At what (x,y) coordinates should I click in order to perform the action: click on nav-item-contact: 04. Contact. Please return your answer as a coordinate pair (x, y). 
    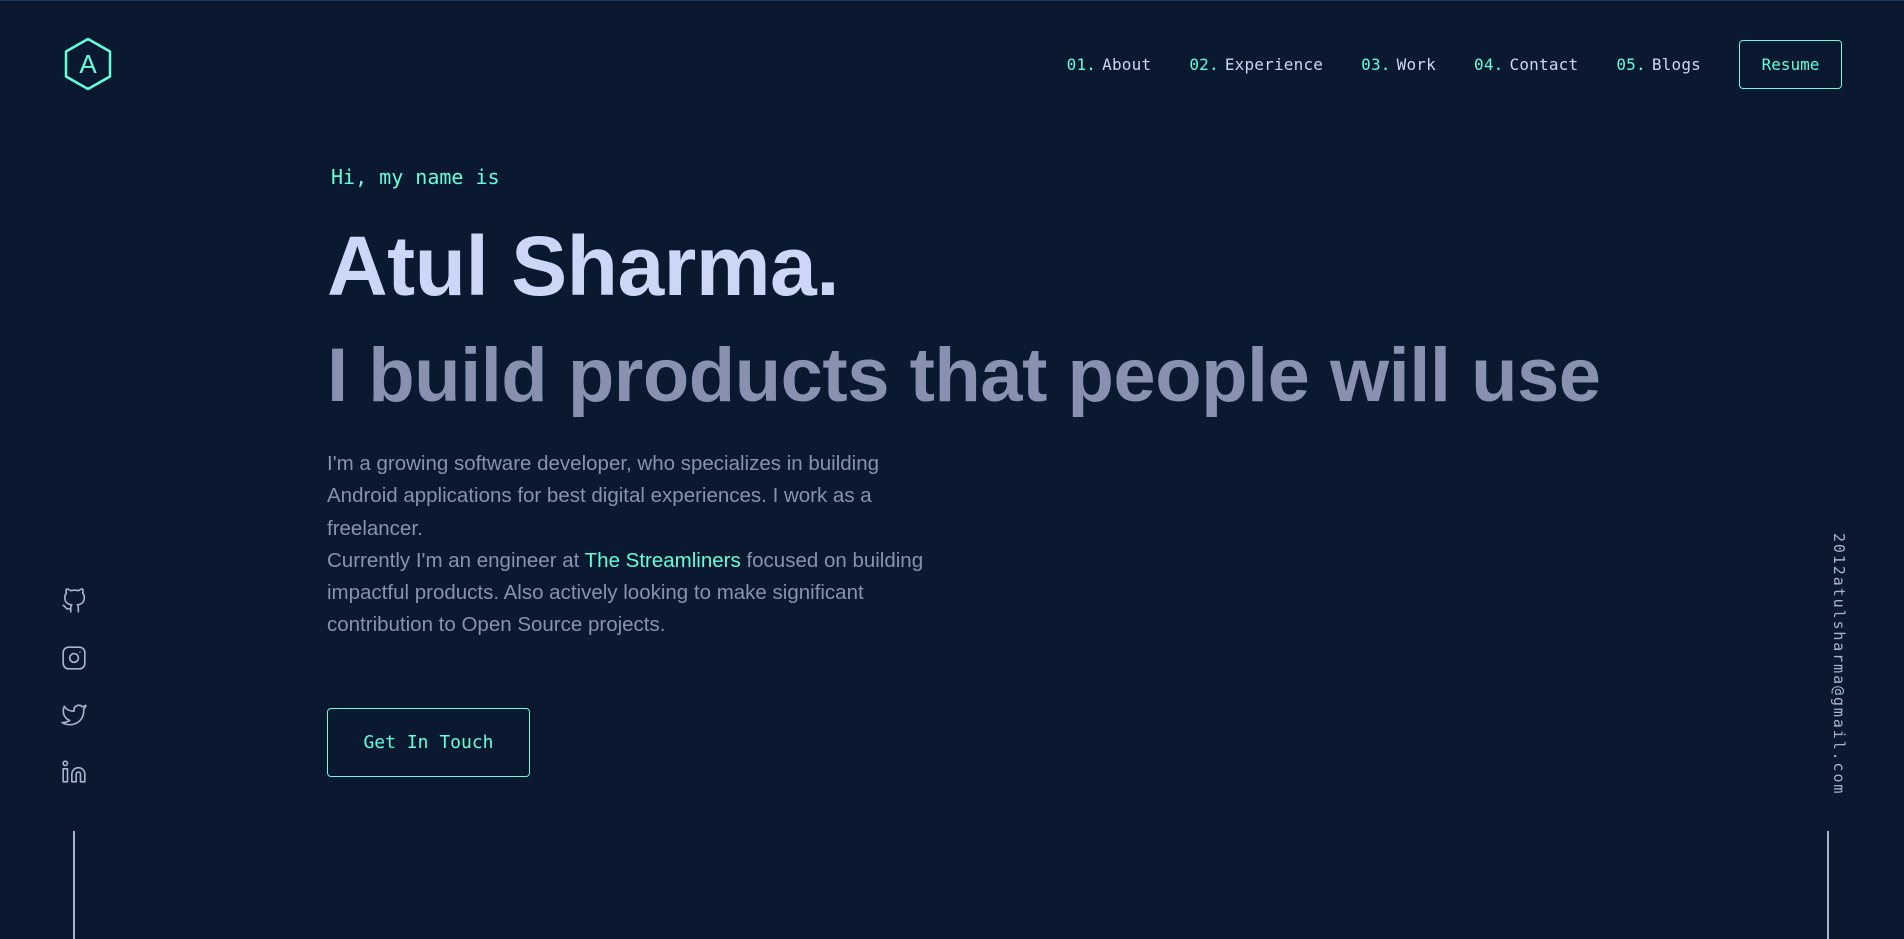
    Looking at the image, I should click on (1526, 64).